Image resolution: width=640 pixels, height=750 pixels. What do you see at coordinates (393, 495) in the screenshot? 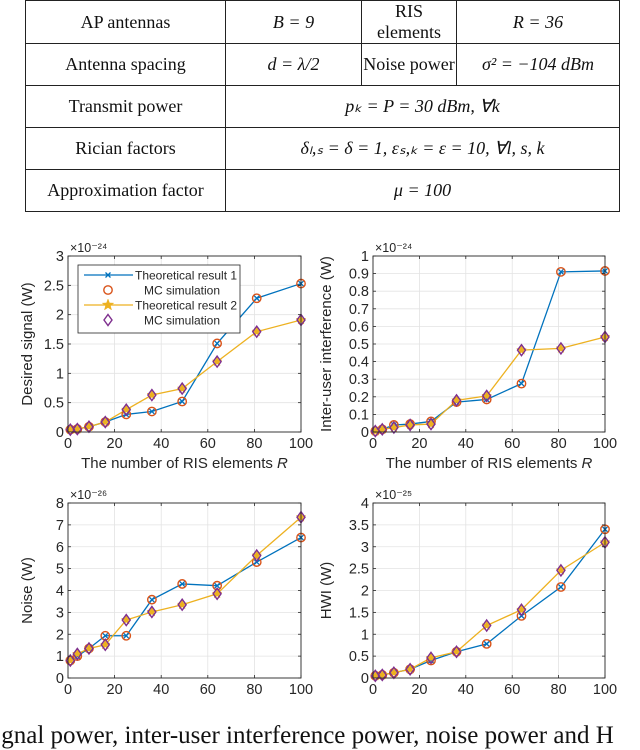
I see `axis-exponent-label: ×10⁻²⁵` at bounding box center [393, 495].